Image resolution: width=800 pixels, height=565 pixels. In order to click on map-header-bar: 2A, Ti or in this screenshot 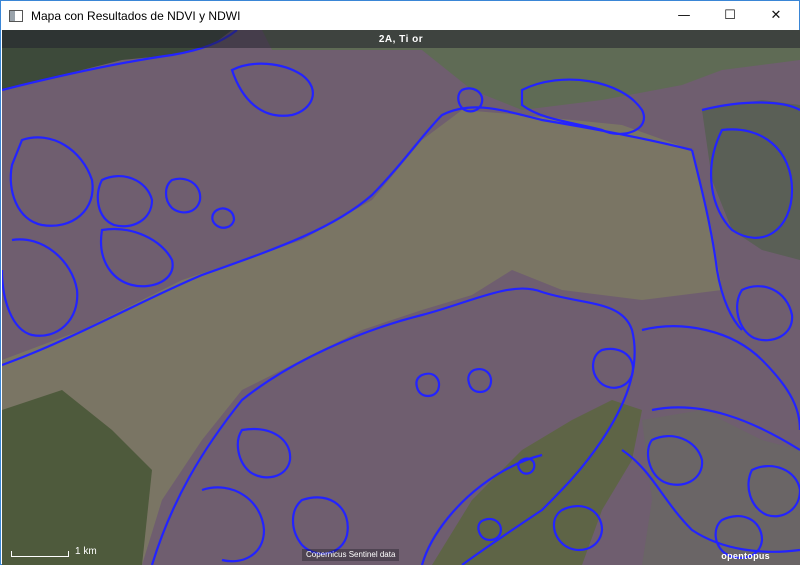, I will do `click(401, 39)`.